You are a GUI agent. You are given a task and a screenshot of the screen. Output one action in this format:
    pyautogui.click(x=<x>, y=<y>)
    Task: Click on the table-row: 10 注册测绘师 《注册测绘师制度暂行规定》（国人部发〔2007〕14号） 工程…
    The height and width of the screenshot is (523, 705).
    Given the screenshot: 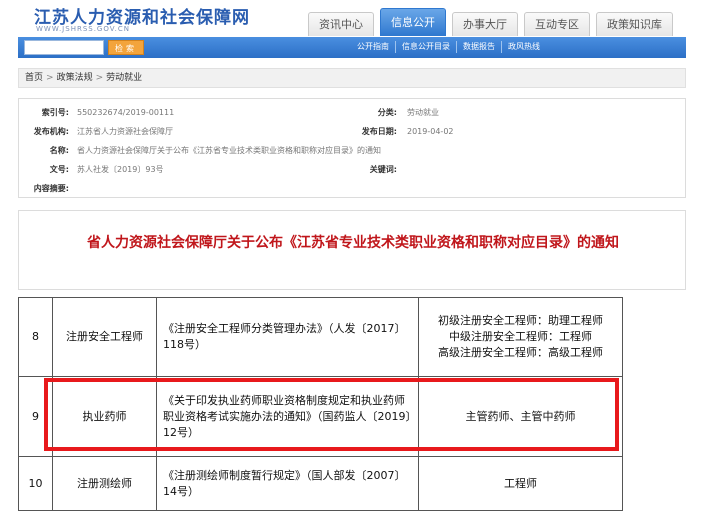 What is the action you would take?
    pyautogui.click(x=320, y=483)
    